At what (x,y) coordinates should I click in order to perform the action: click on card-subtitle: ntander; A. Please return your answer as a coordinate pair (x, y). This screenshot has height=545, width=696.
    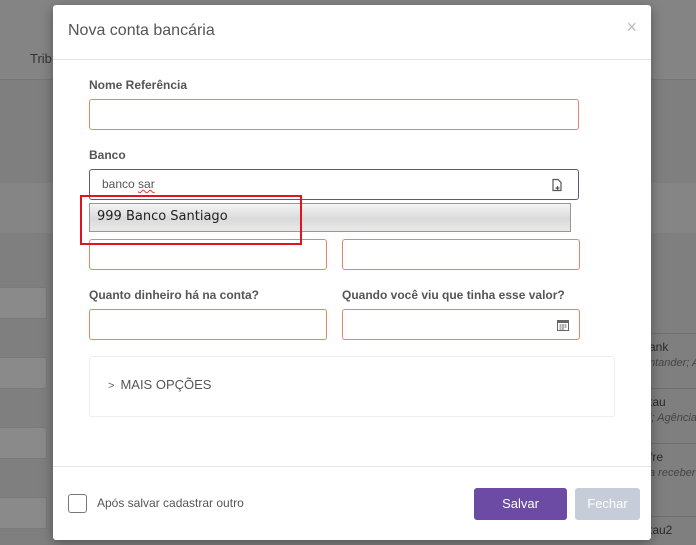
    Looking at the image, I should click on (672, 363).